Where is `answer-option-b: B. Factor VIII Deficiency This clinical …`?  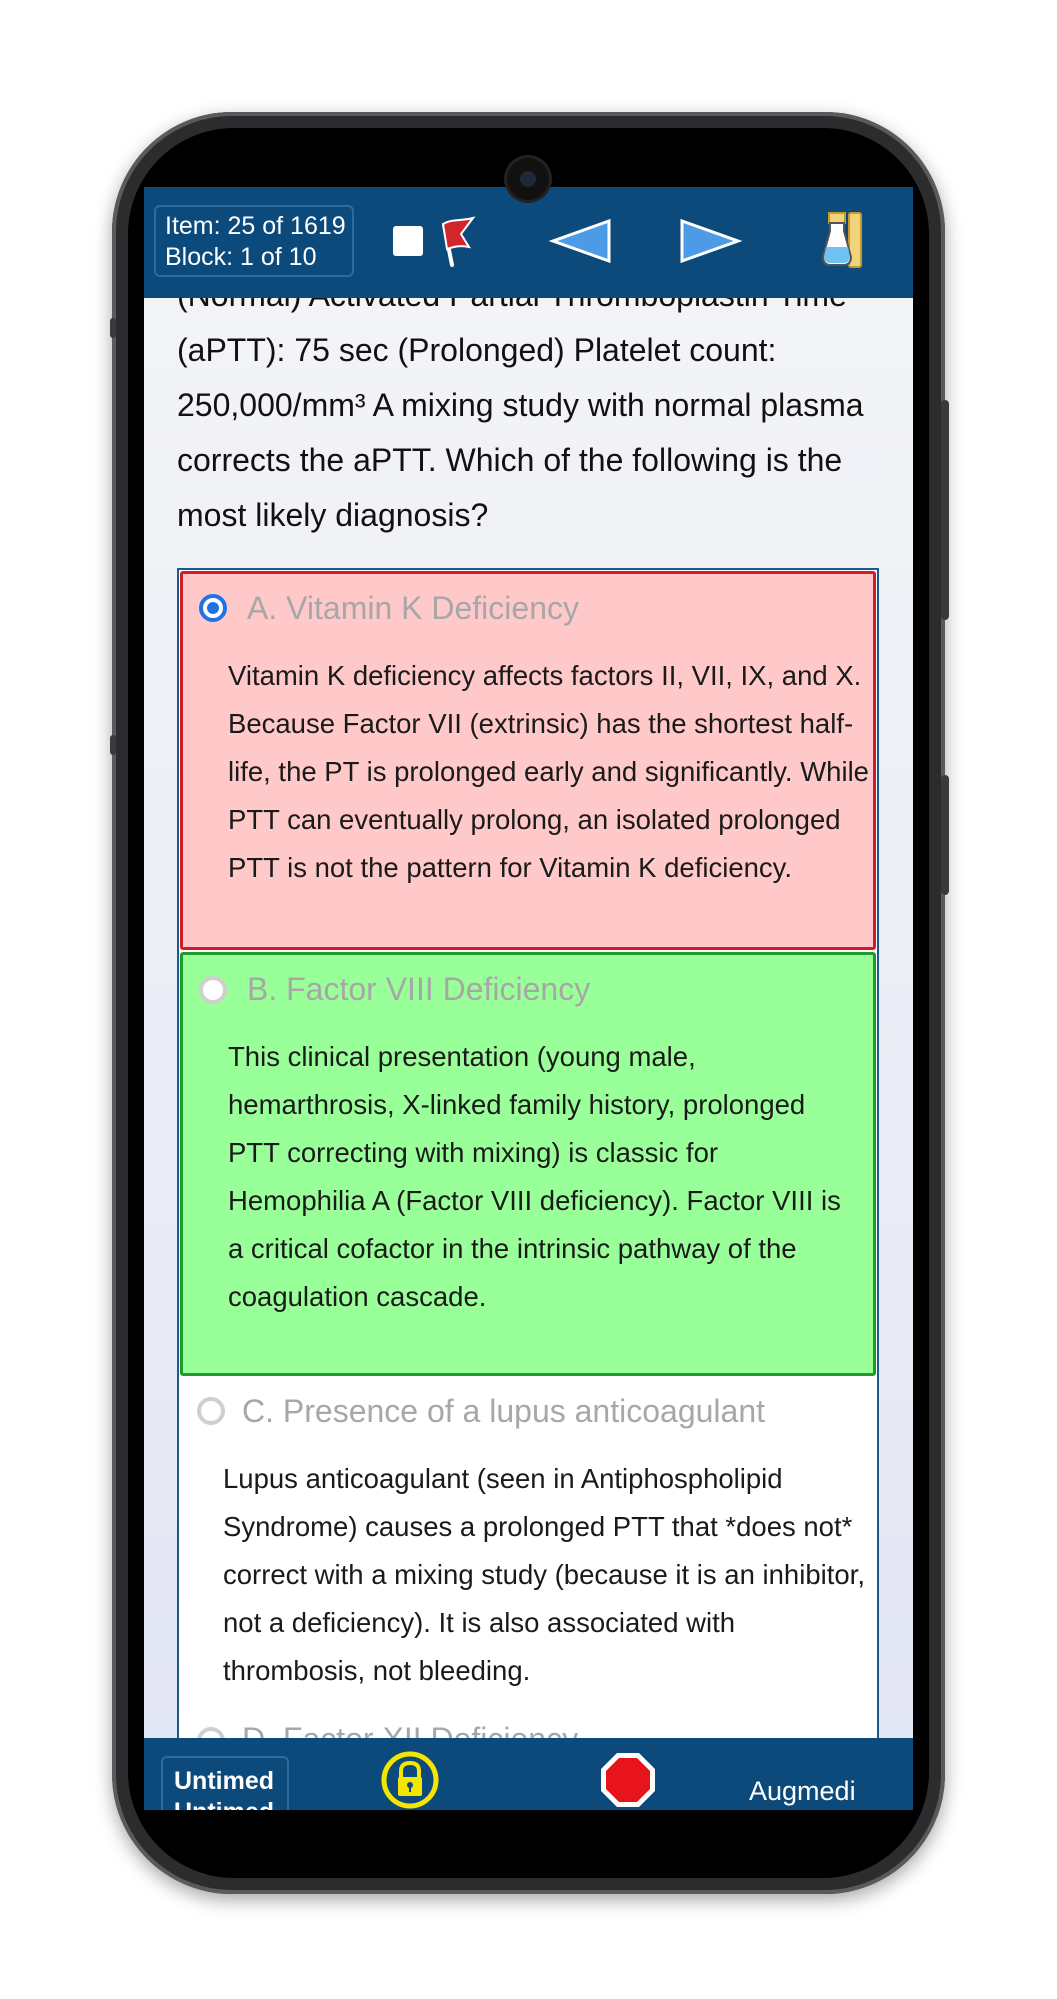
answer-option-b: B. Factor VIII Deficiency This clinical … is located at coordinates (528, 1164).